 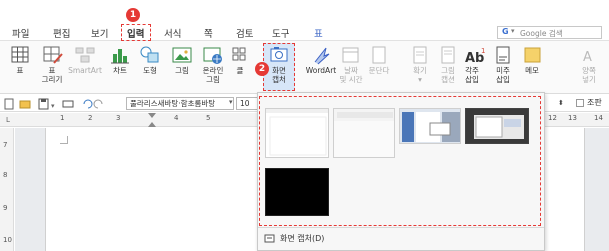 What do you see at coordinates (594, 102) in the screenshot?
I see `layout-label: 조판` at bounding box center [594, 102].